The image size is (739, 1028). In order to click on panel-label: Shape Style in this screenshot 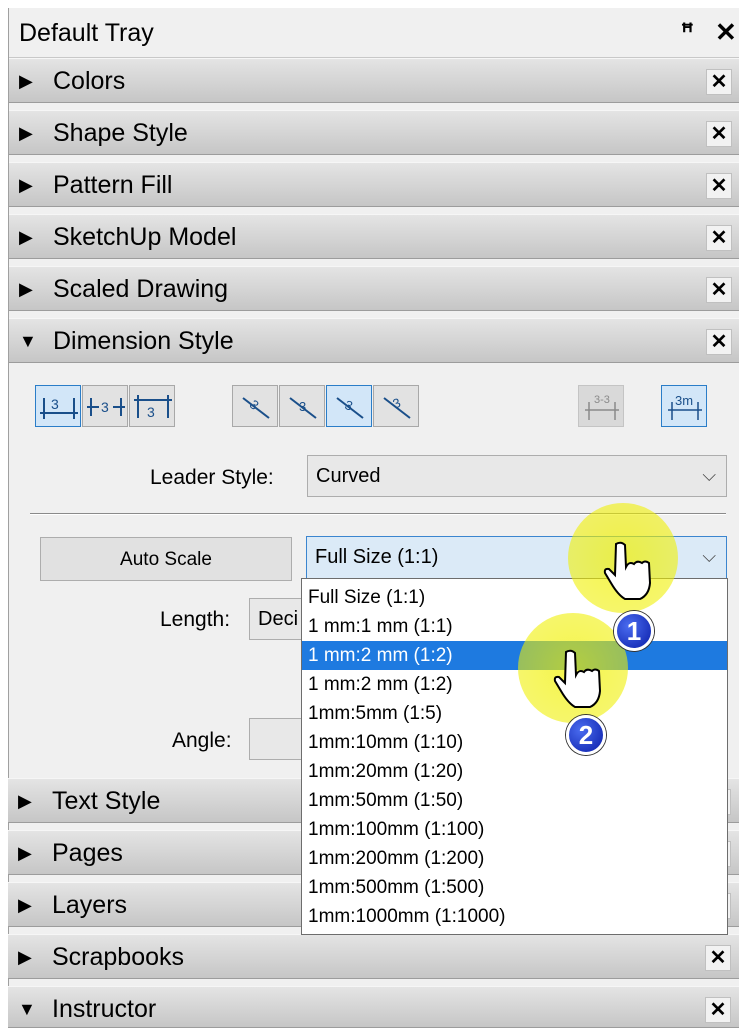, I will do `click(120, 133)`.